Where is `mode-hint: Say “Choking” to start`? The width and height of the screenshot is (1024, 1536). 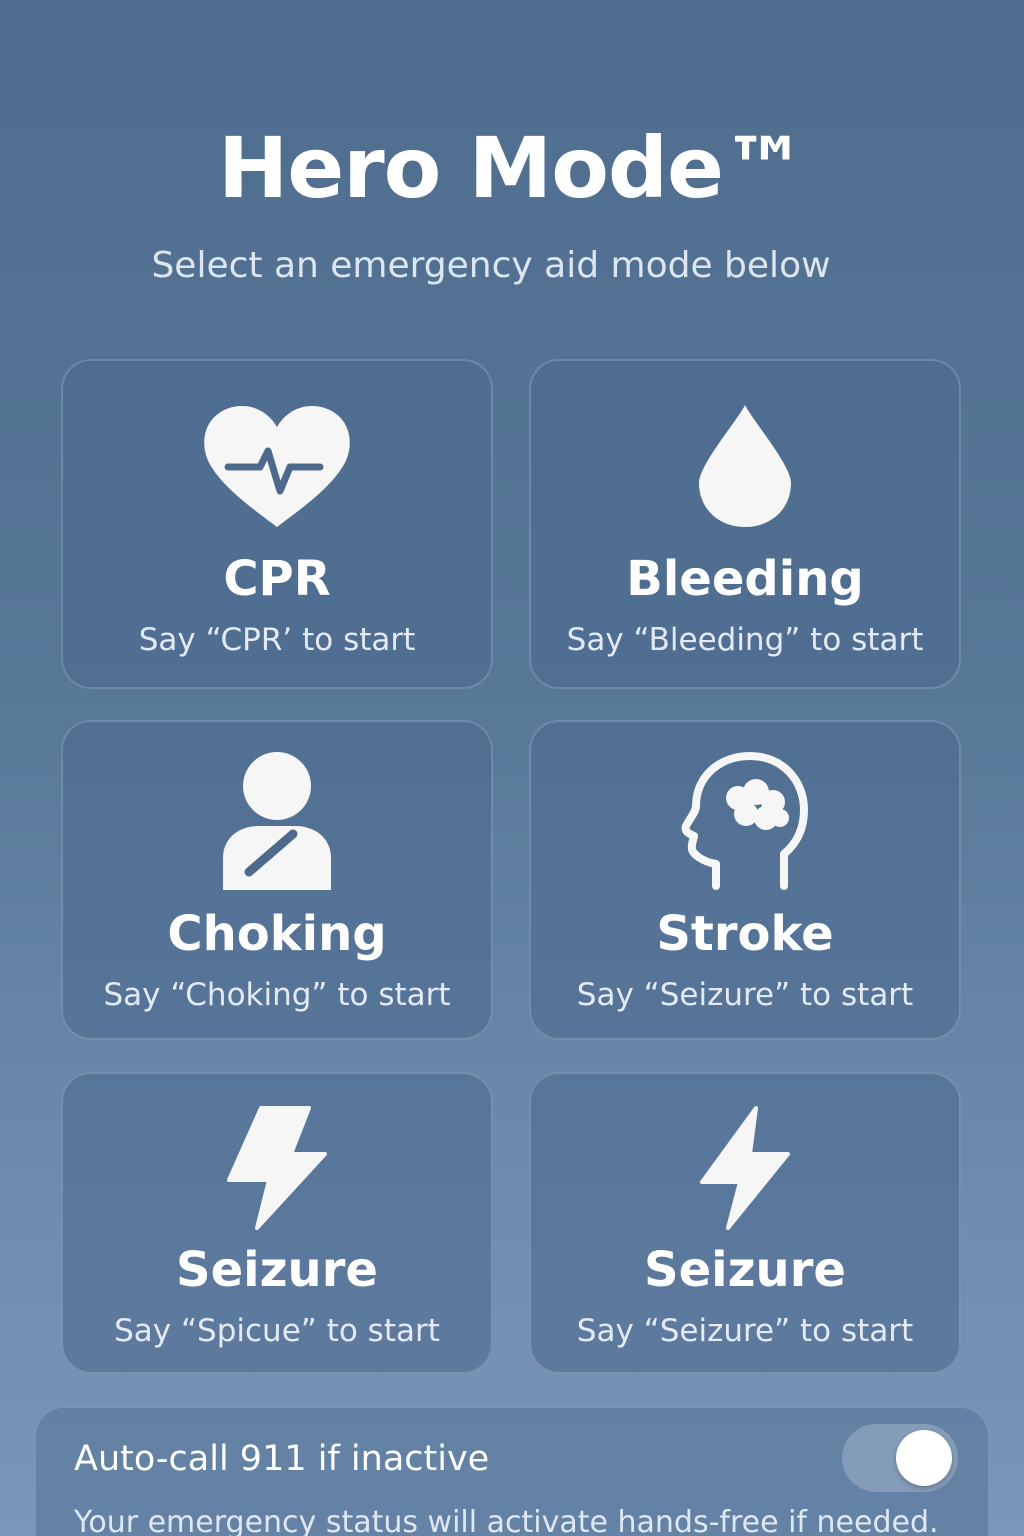
mode-hint: Say “Choking” to start is located at coordinates (277, 995).